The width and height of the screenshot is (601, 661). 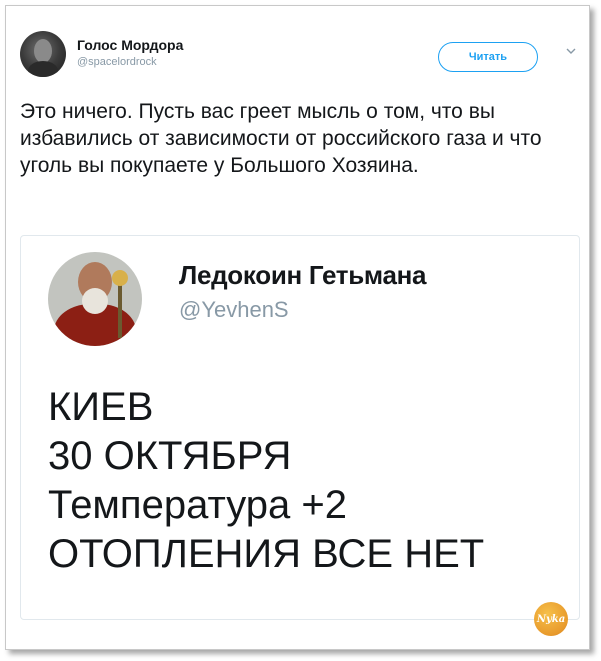 I want to click on avatar-mace-head, so click(x=120, y=278).